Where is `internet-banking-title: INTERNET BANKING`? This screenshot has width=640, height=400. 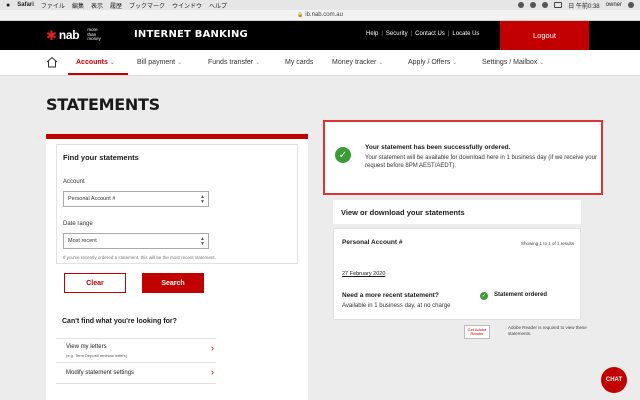 internet-banking-title: INTERNET BANKING is located at coordinates (191, 34).